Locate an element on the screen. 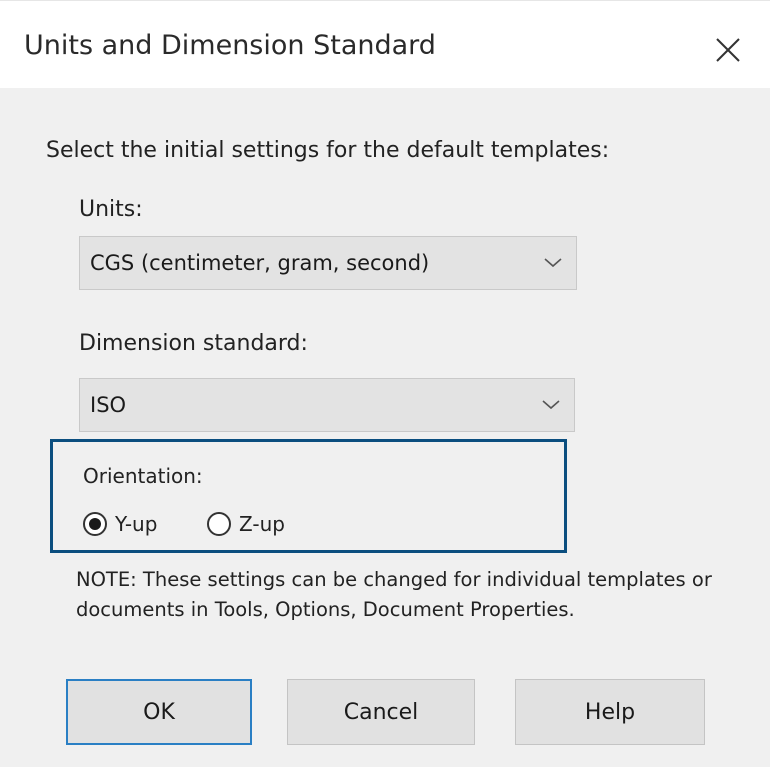 The image size is (770, 767). close-icon is located at coordinates (728, 50).